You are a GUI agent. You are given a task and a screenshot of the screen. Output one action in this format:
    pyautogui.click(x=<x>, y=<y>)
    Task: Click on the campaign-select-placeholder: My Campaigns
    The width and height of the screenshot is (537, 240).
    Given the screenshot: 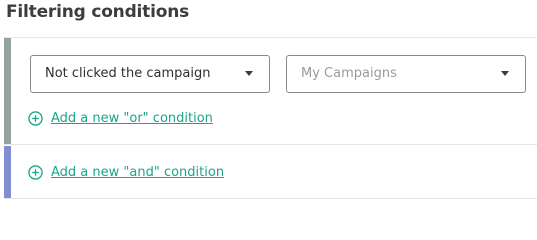 What is the action you would take?
    pyautogui.click(x=349, y=73)
    